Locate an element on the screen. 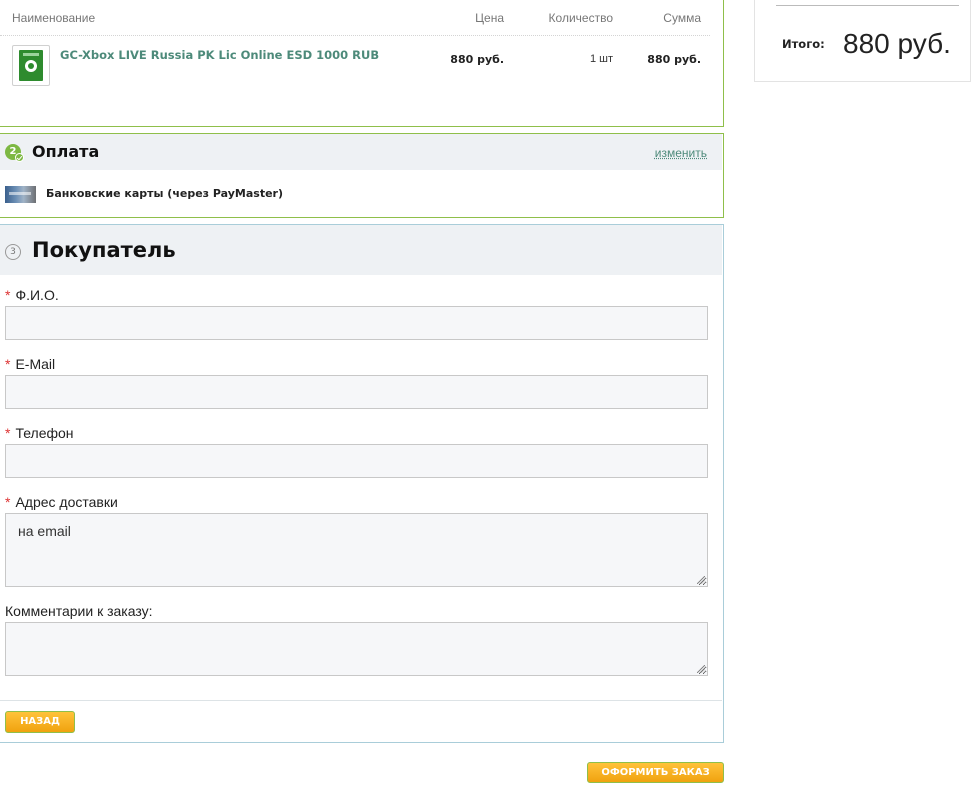 This screenshot has width=971, height=811. product-sum: 880 руб. is located at coordinates (674, 59).